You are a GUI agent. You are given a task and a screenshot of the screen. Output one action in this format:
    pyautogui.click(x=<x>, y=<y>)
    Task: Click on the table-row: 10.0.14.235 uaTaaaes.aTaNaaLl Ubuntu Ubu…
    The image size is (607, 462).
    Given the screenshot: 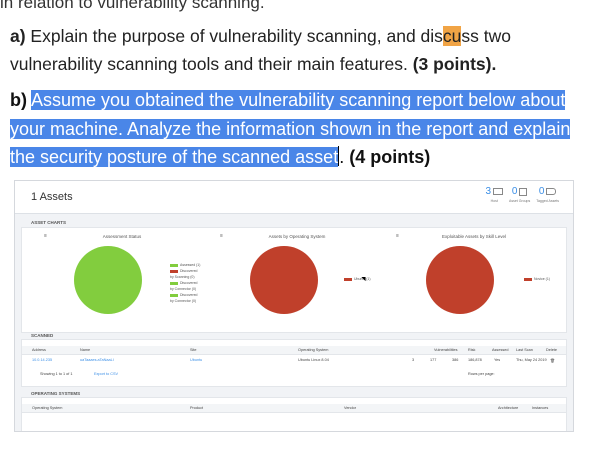 What is the action you would take?
    pyautogui.click(x=294, y=360)
    